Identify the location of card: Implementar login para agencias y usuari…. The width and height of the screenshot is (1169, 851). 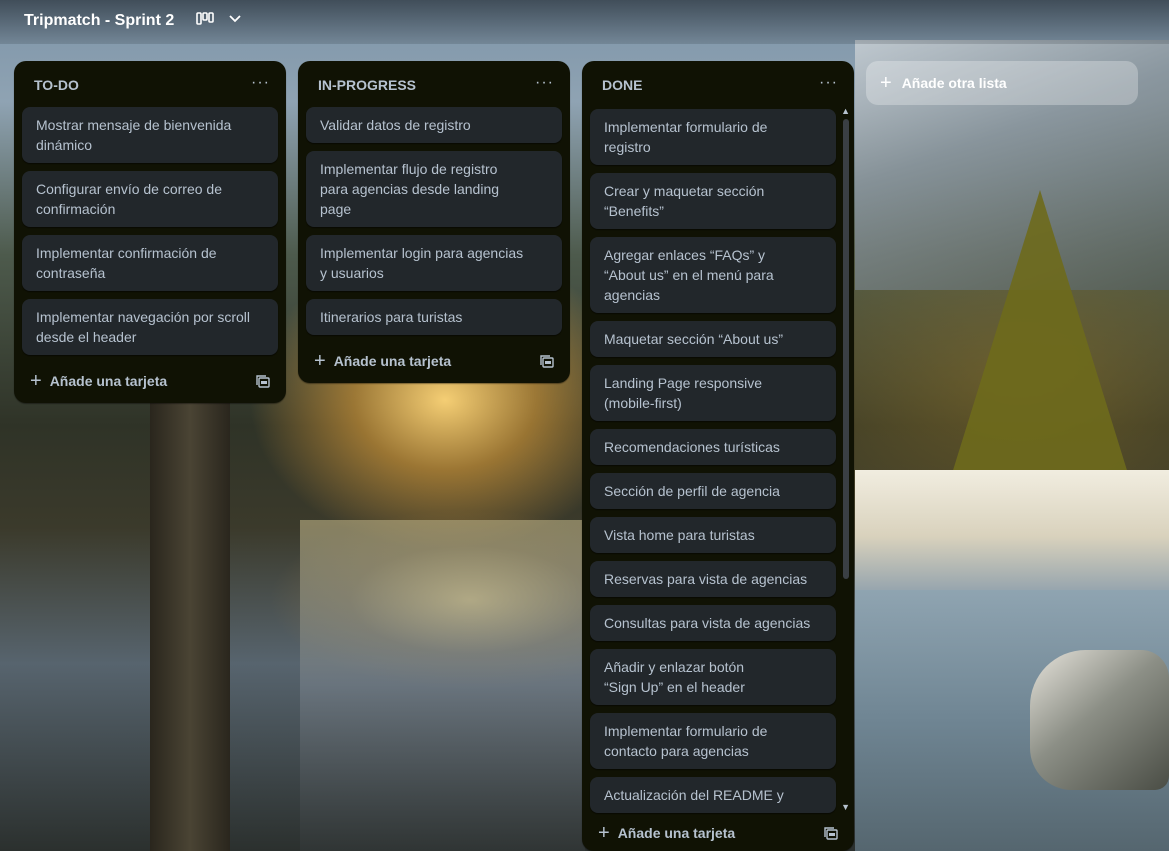
(434, 263).